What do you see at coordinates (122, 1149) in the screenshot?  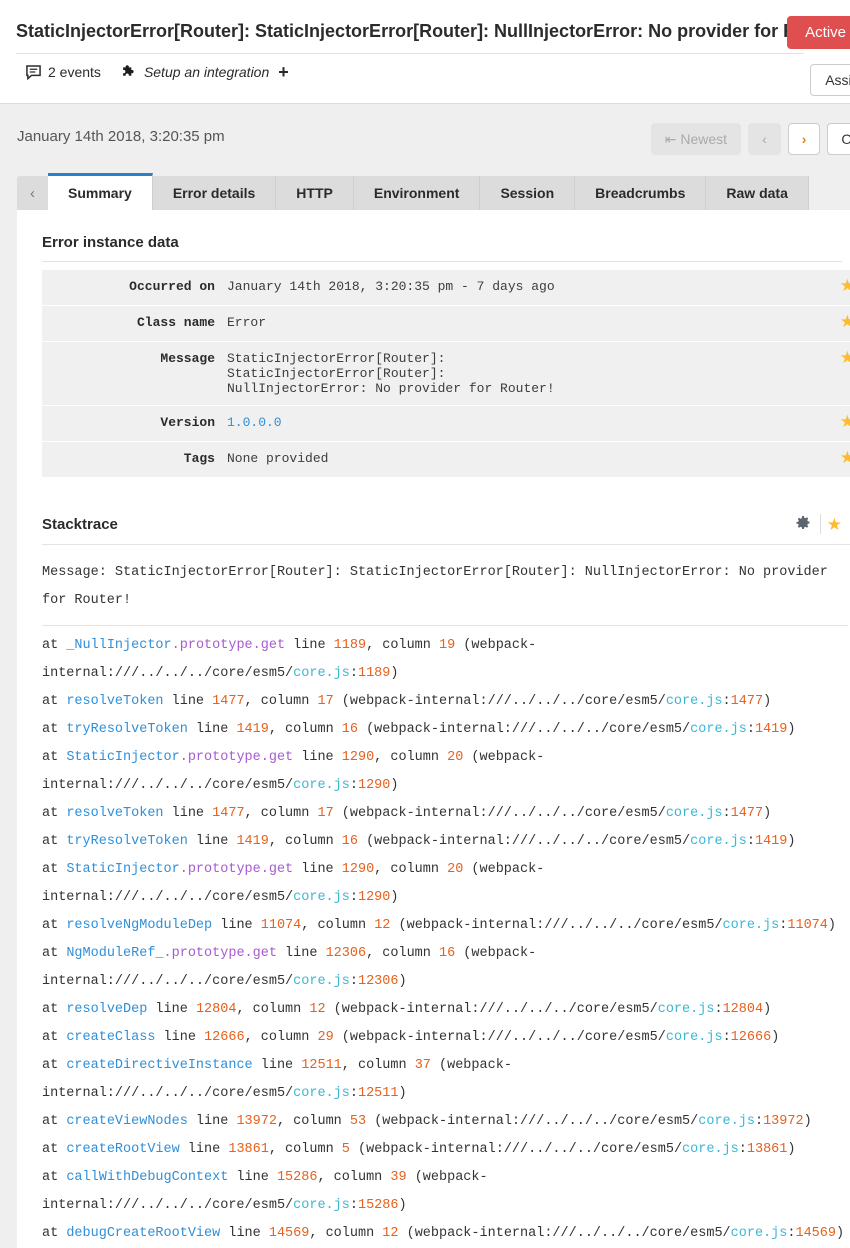 I see `frame-function-name: createRootView` at bounding box center [122, 1149].